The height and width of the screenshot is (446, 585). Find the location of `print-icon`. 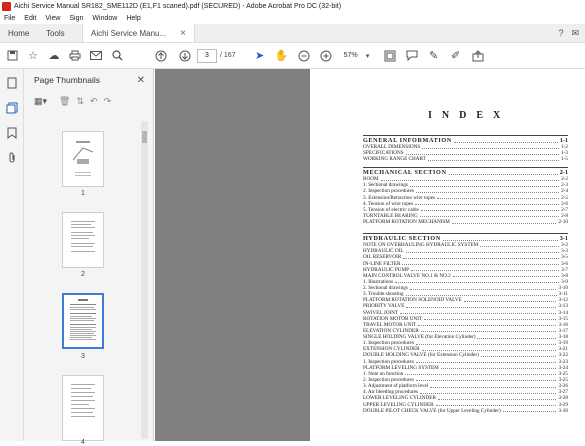

print-icon is located at coordinates (75, 56).